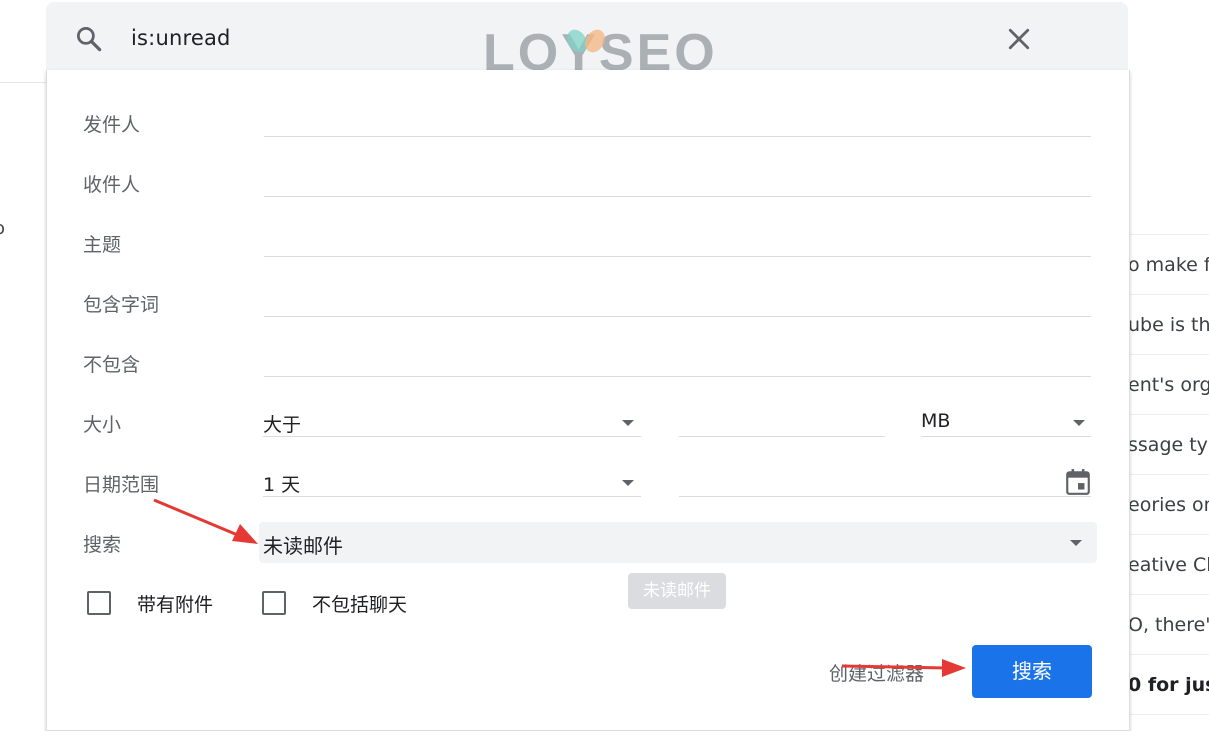 The width and height of the screenshot is (1209, 731). Describe the element at coordinates (112, 185) in the screenshot. I see `to-label: 收件人` at that location.